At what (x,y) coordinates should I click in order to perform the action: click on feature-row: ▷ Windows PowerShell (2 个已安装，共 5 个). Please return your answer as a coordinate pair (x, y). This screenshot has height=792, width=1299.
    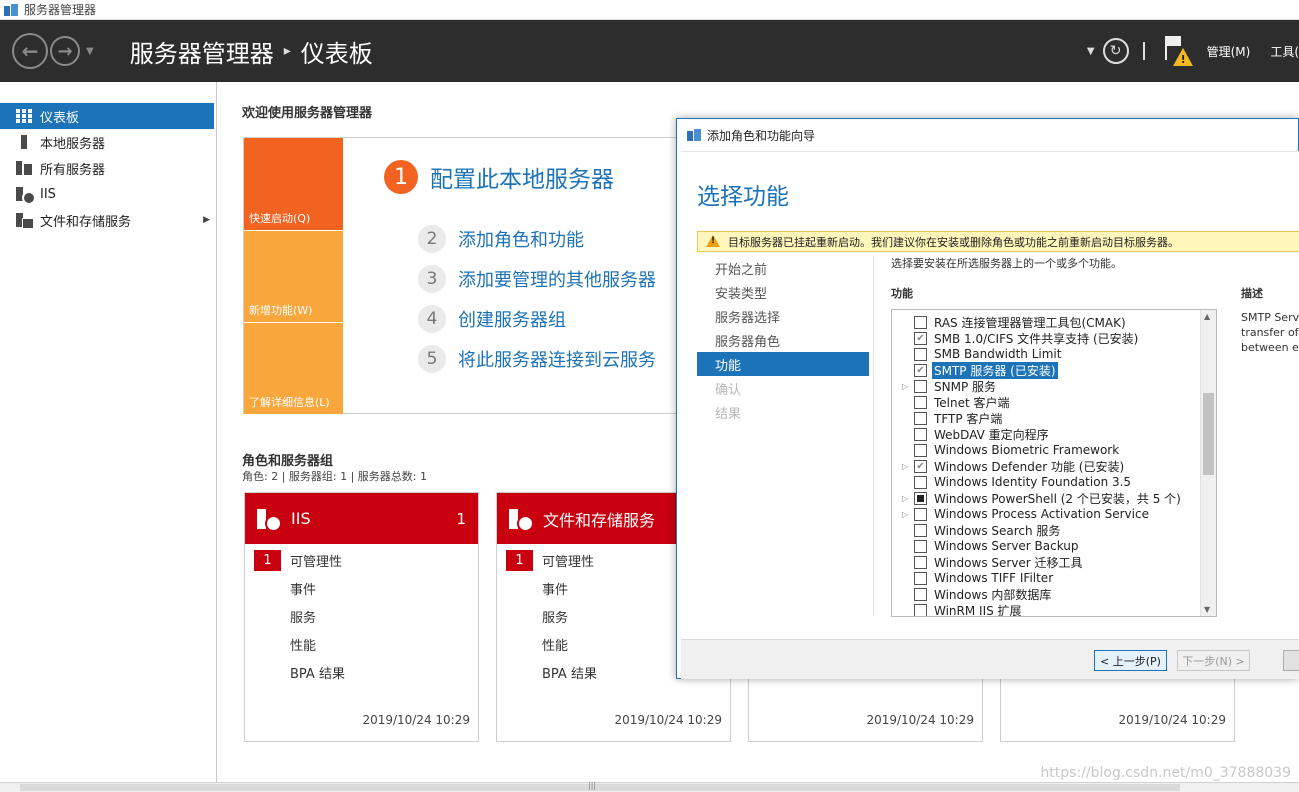
    Looking at the image, I should click on (1054, 498).